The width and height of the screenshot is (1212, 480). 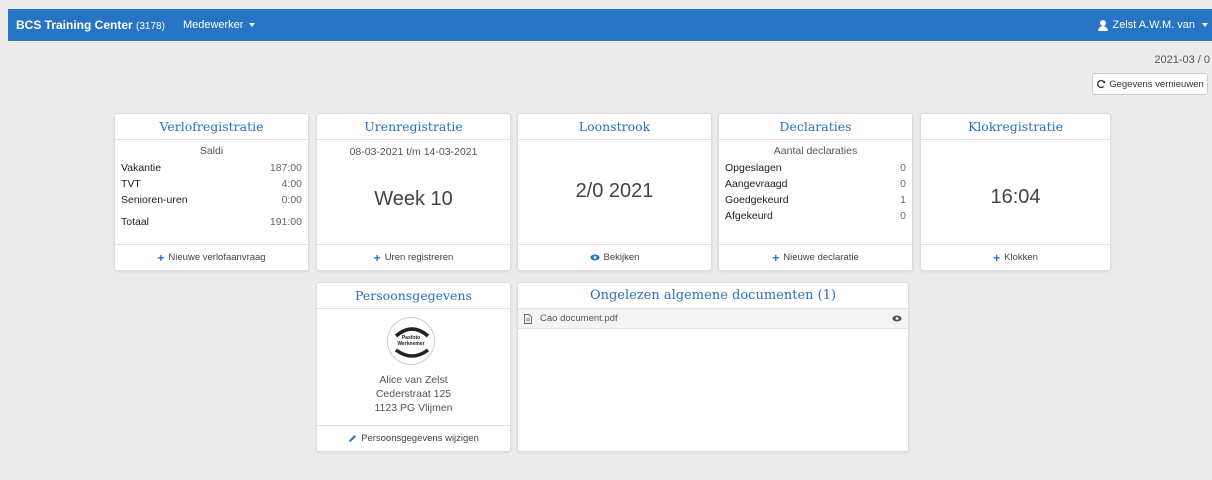 I want to click on week-label: Week 10, so click(x=413, y=199).